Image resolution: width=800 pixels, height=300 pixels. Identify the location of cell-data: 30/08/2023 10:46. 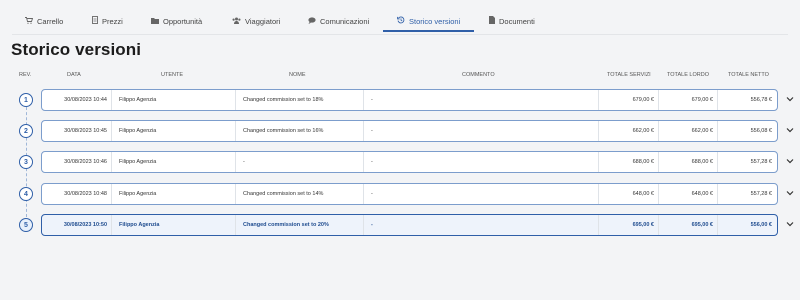
(85, 162).